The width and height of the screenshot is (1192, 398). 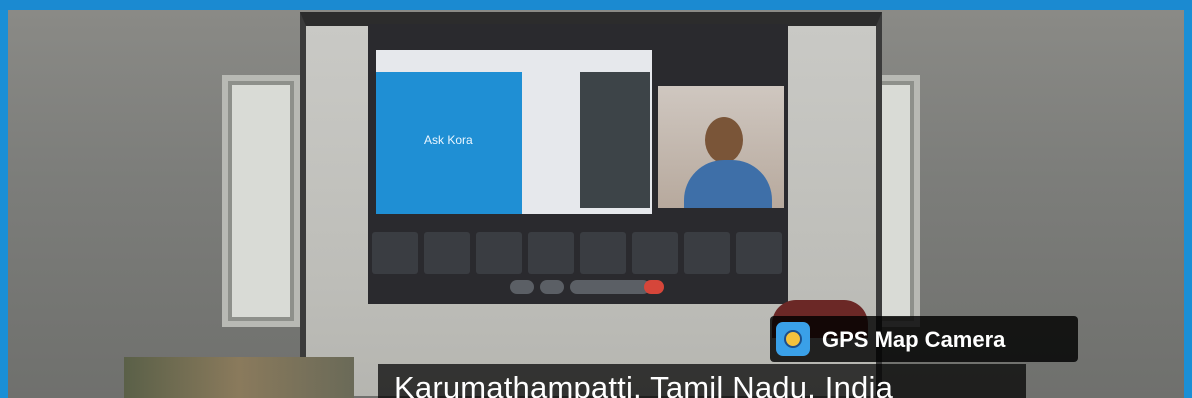 What do you see at coordinates (644, 384) in the screenshot?
I see `location-text: Karumathampatti, Tamil Nadu, India` at bounding box center [644, 384].